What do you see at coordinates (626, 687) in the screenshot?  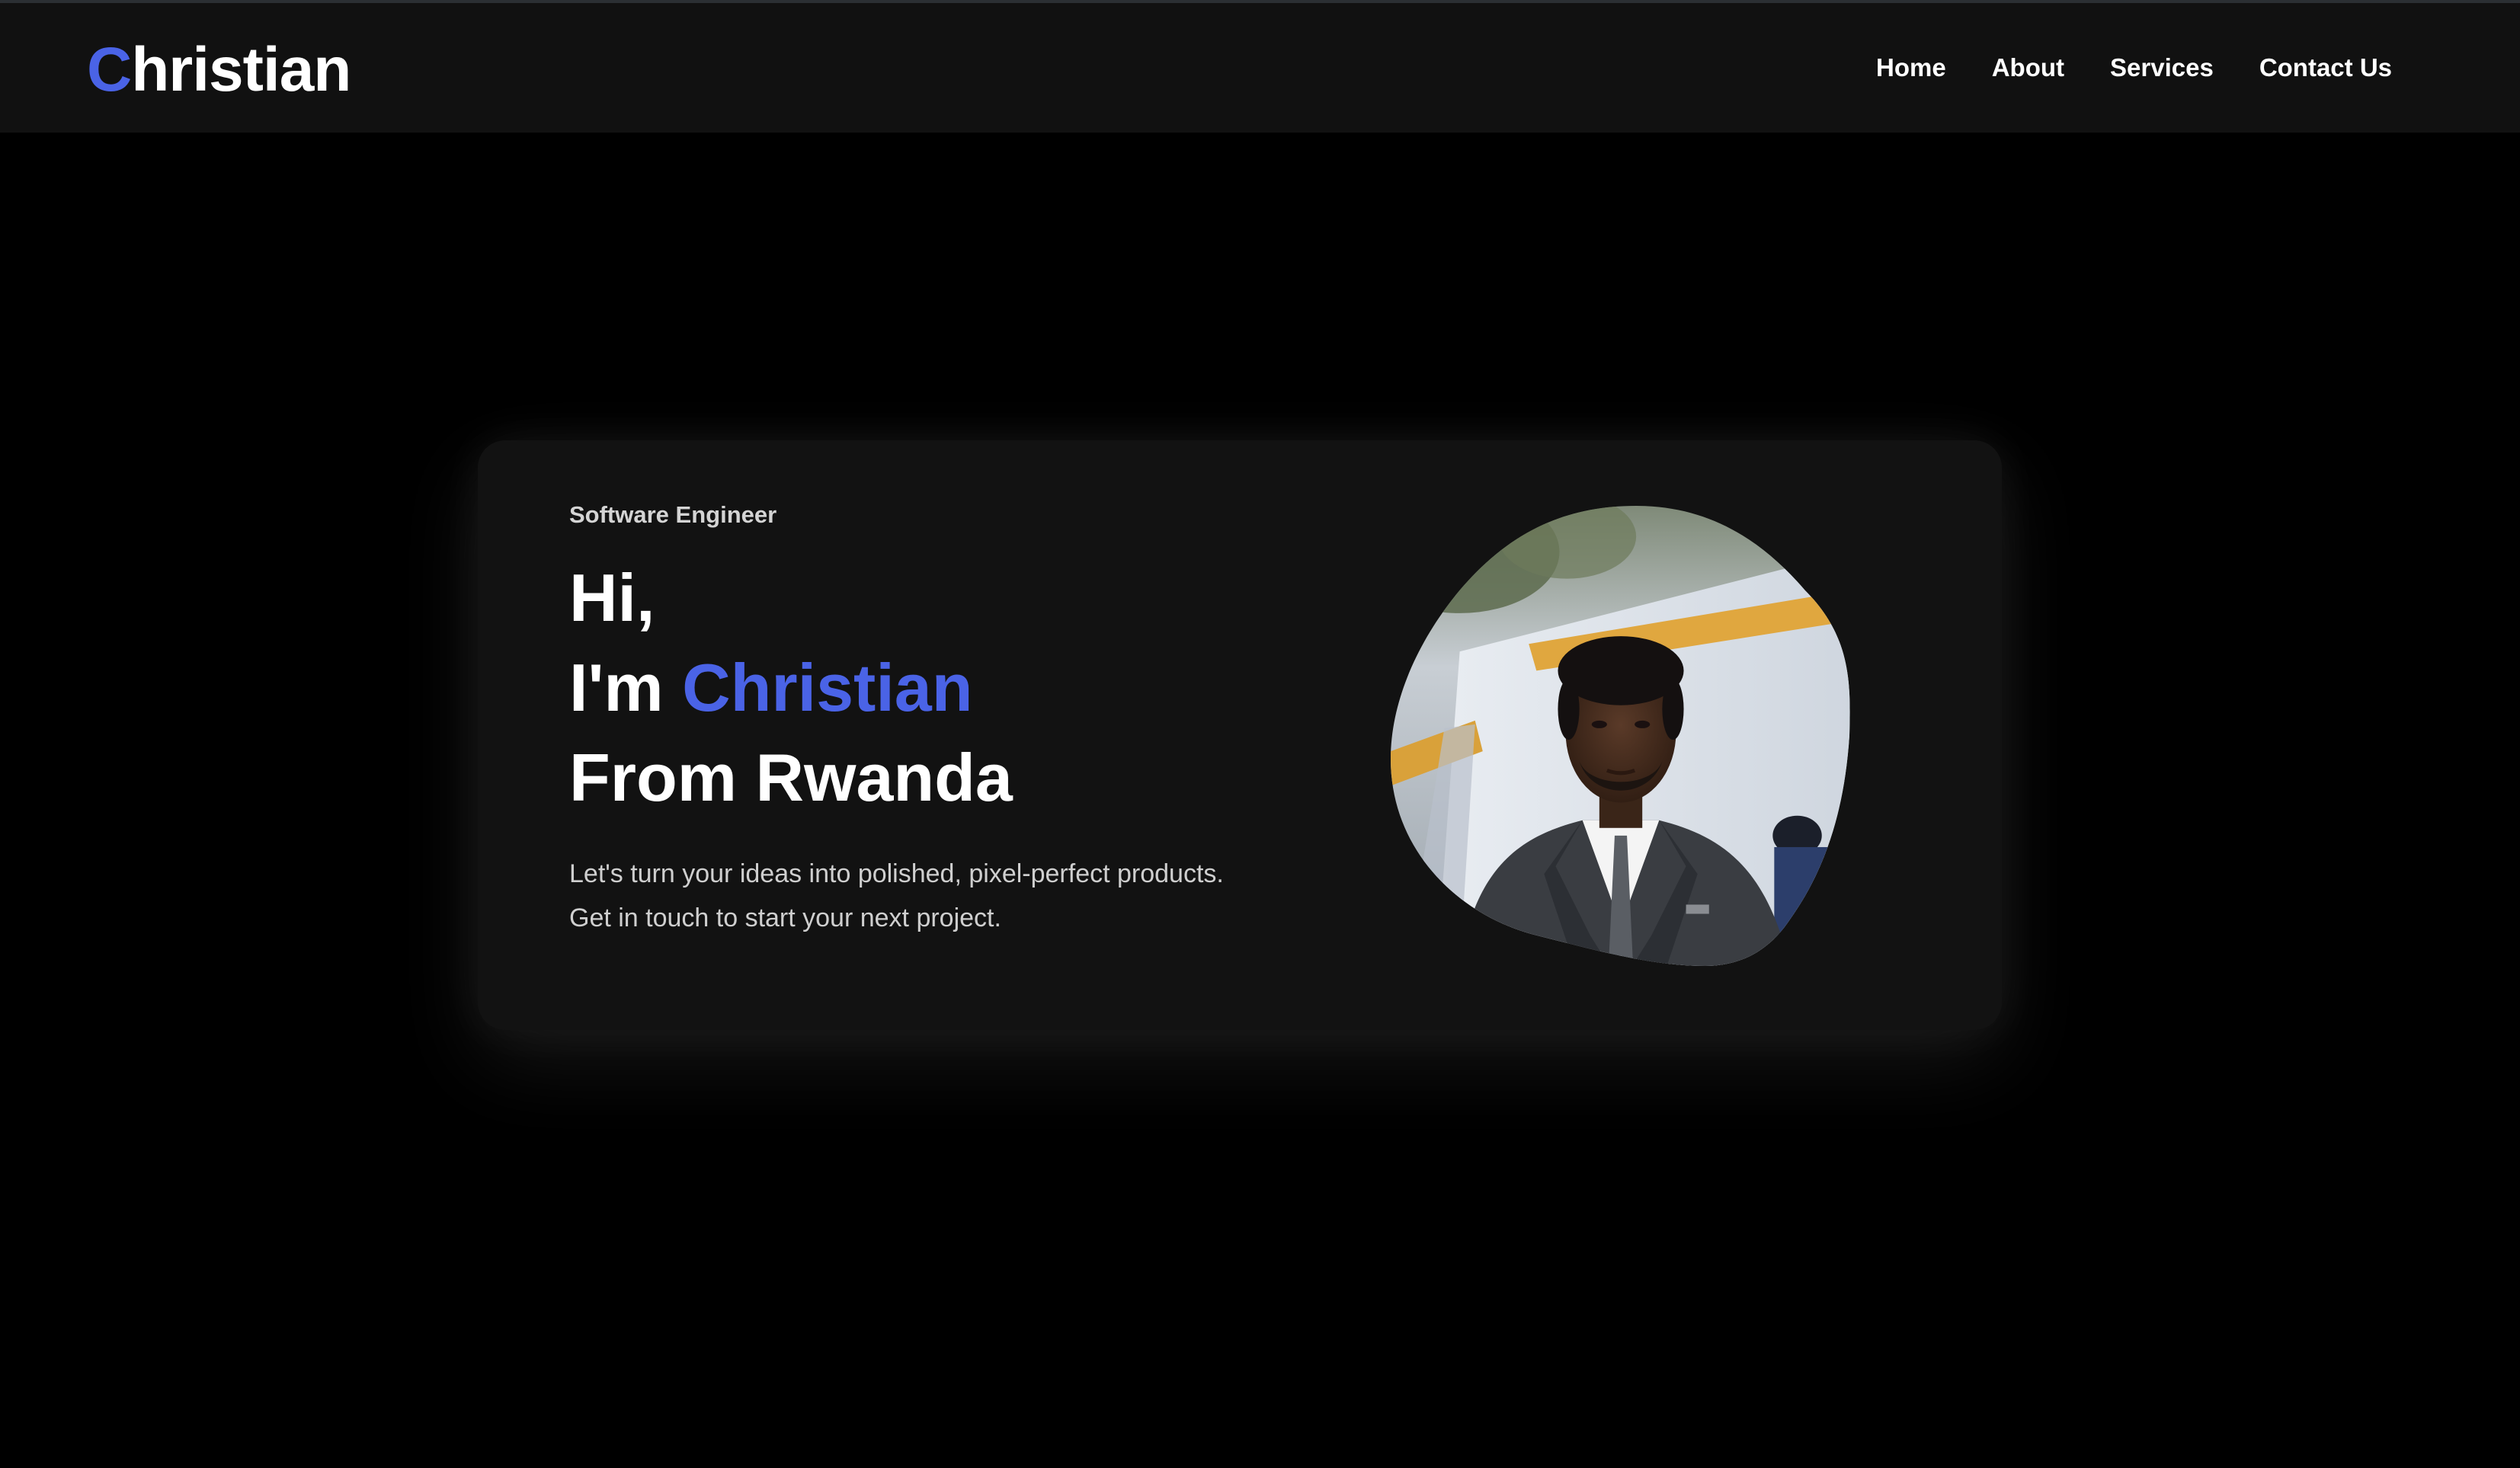 I see `hero-intro-prefix: I'm` at bounding box center [626, 687].